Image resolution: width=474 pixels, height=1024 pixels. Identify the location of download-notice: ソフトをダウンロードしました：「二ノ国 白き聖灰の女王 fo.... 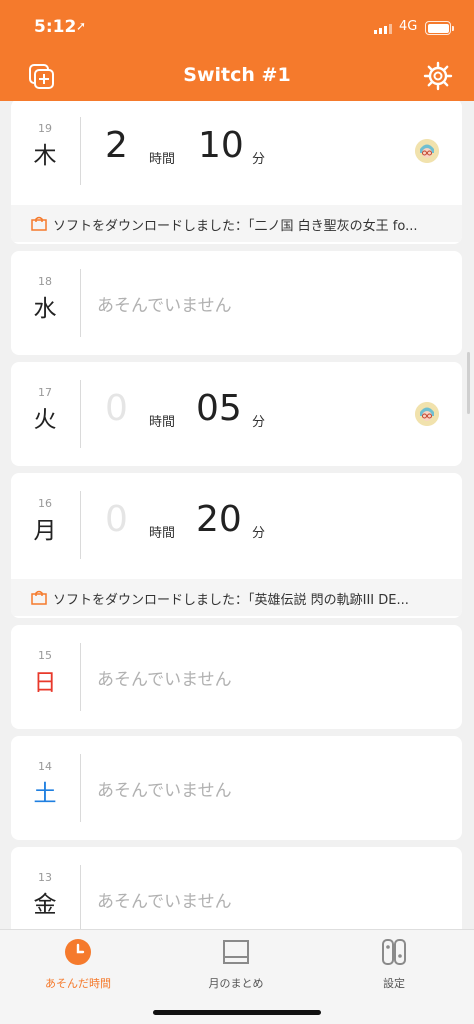
(236, 223).